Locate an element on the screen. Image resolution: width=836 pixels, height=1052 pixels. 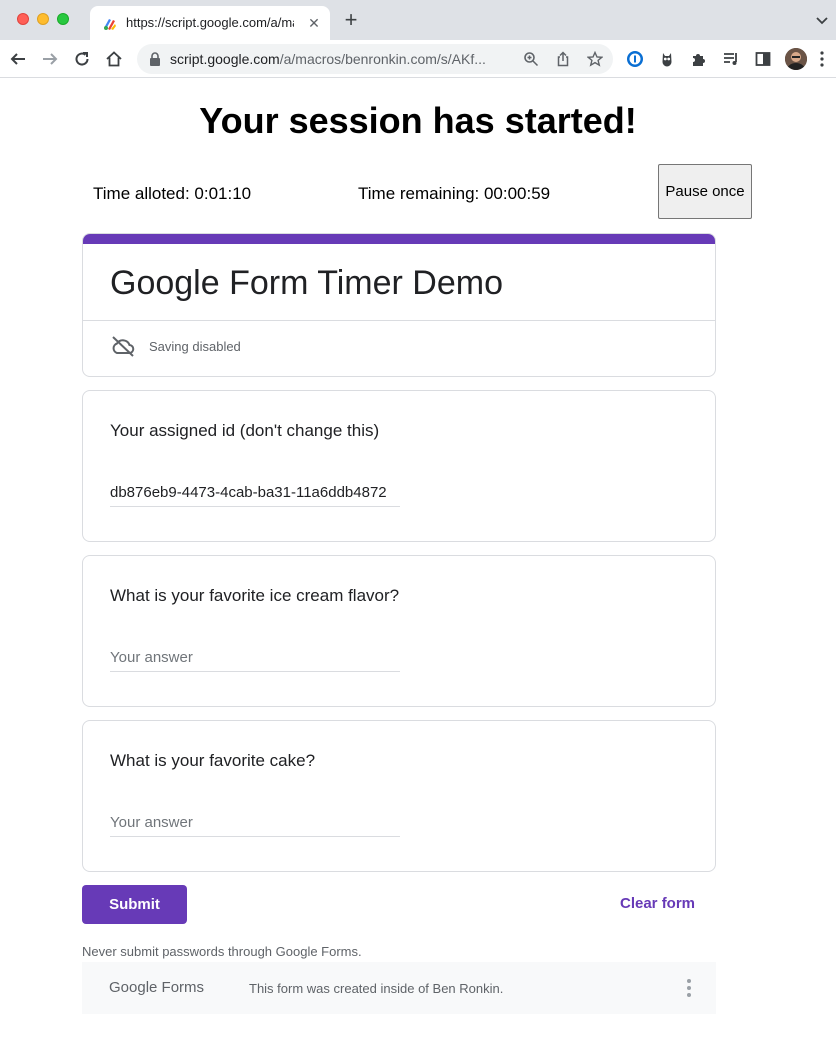
google-forms-logo: Google Forms is located at coordinates (156, 987).